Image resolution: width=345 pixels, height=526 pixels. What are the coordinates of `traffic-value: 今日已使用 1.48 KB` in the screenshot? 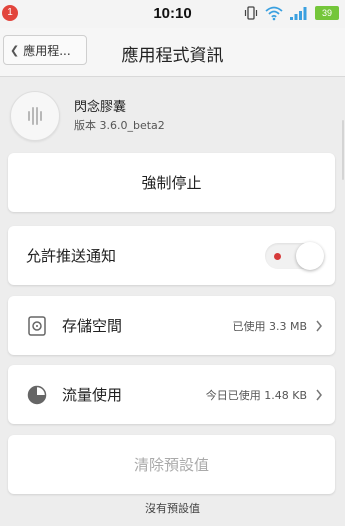 It's located at (256, 395).